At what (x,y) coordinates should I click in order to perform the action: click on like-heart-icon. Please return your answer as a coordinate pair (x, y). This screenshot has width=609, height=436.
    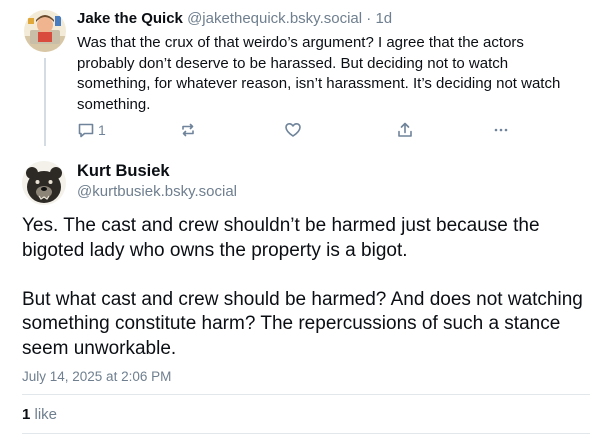
    Looking at the image, I should click on (293, 130).